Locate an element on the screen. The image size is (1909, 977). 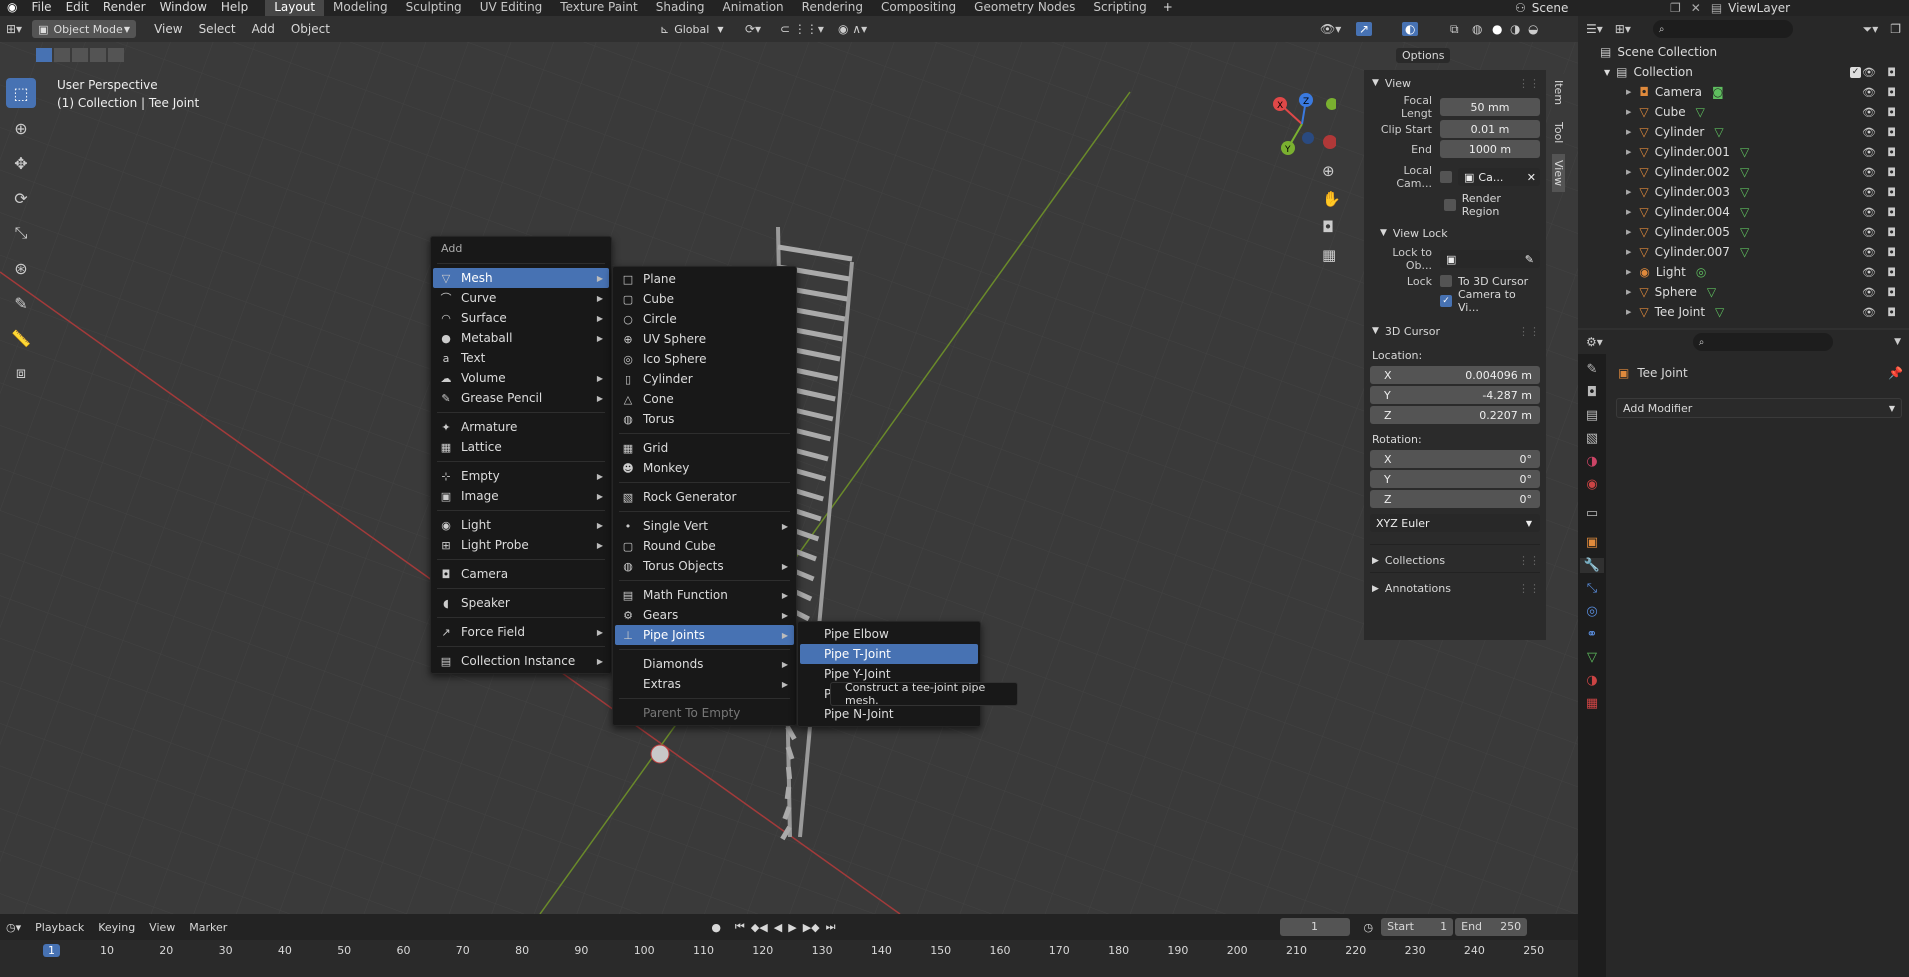
filter-icon: ⏷▾ is located at coordinates (1871, 29).